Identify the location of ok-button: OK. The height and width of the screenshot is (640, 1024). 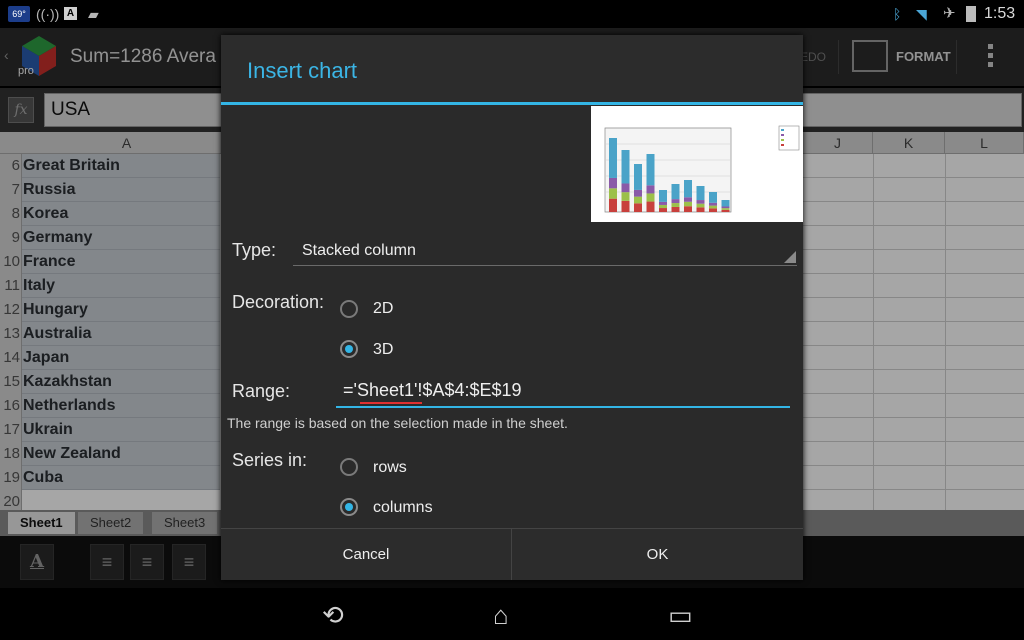
(657, 554).